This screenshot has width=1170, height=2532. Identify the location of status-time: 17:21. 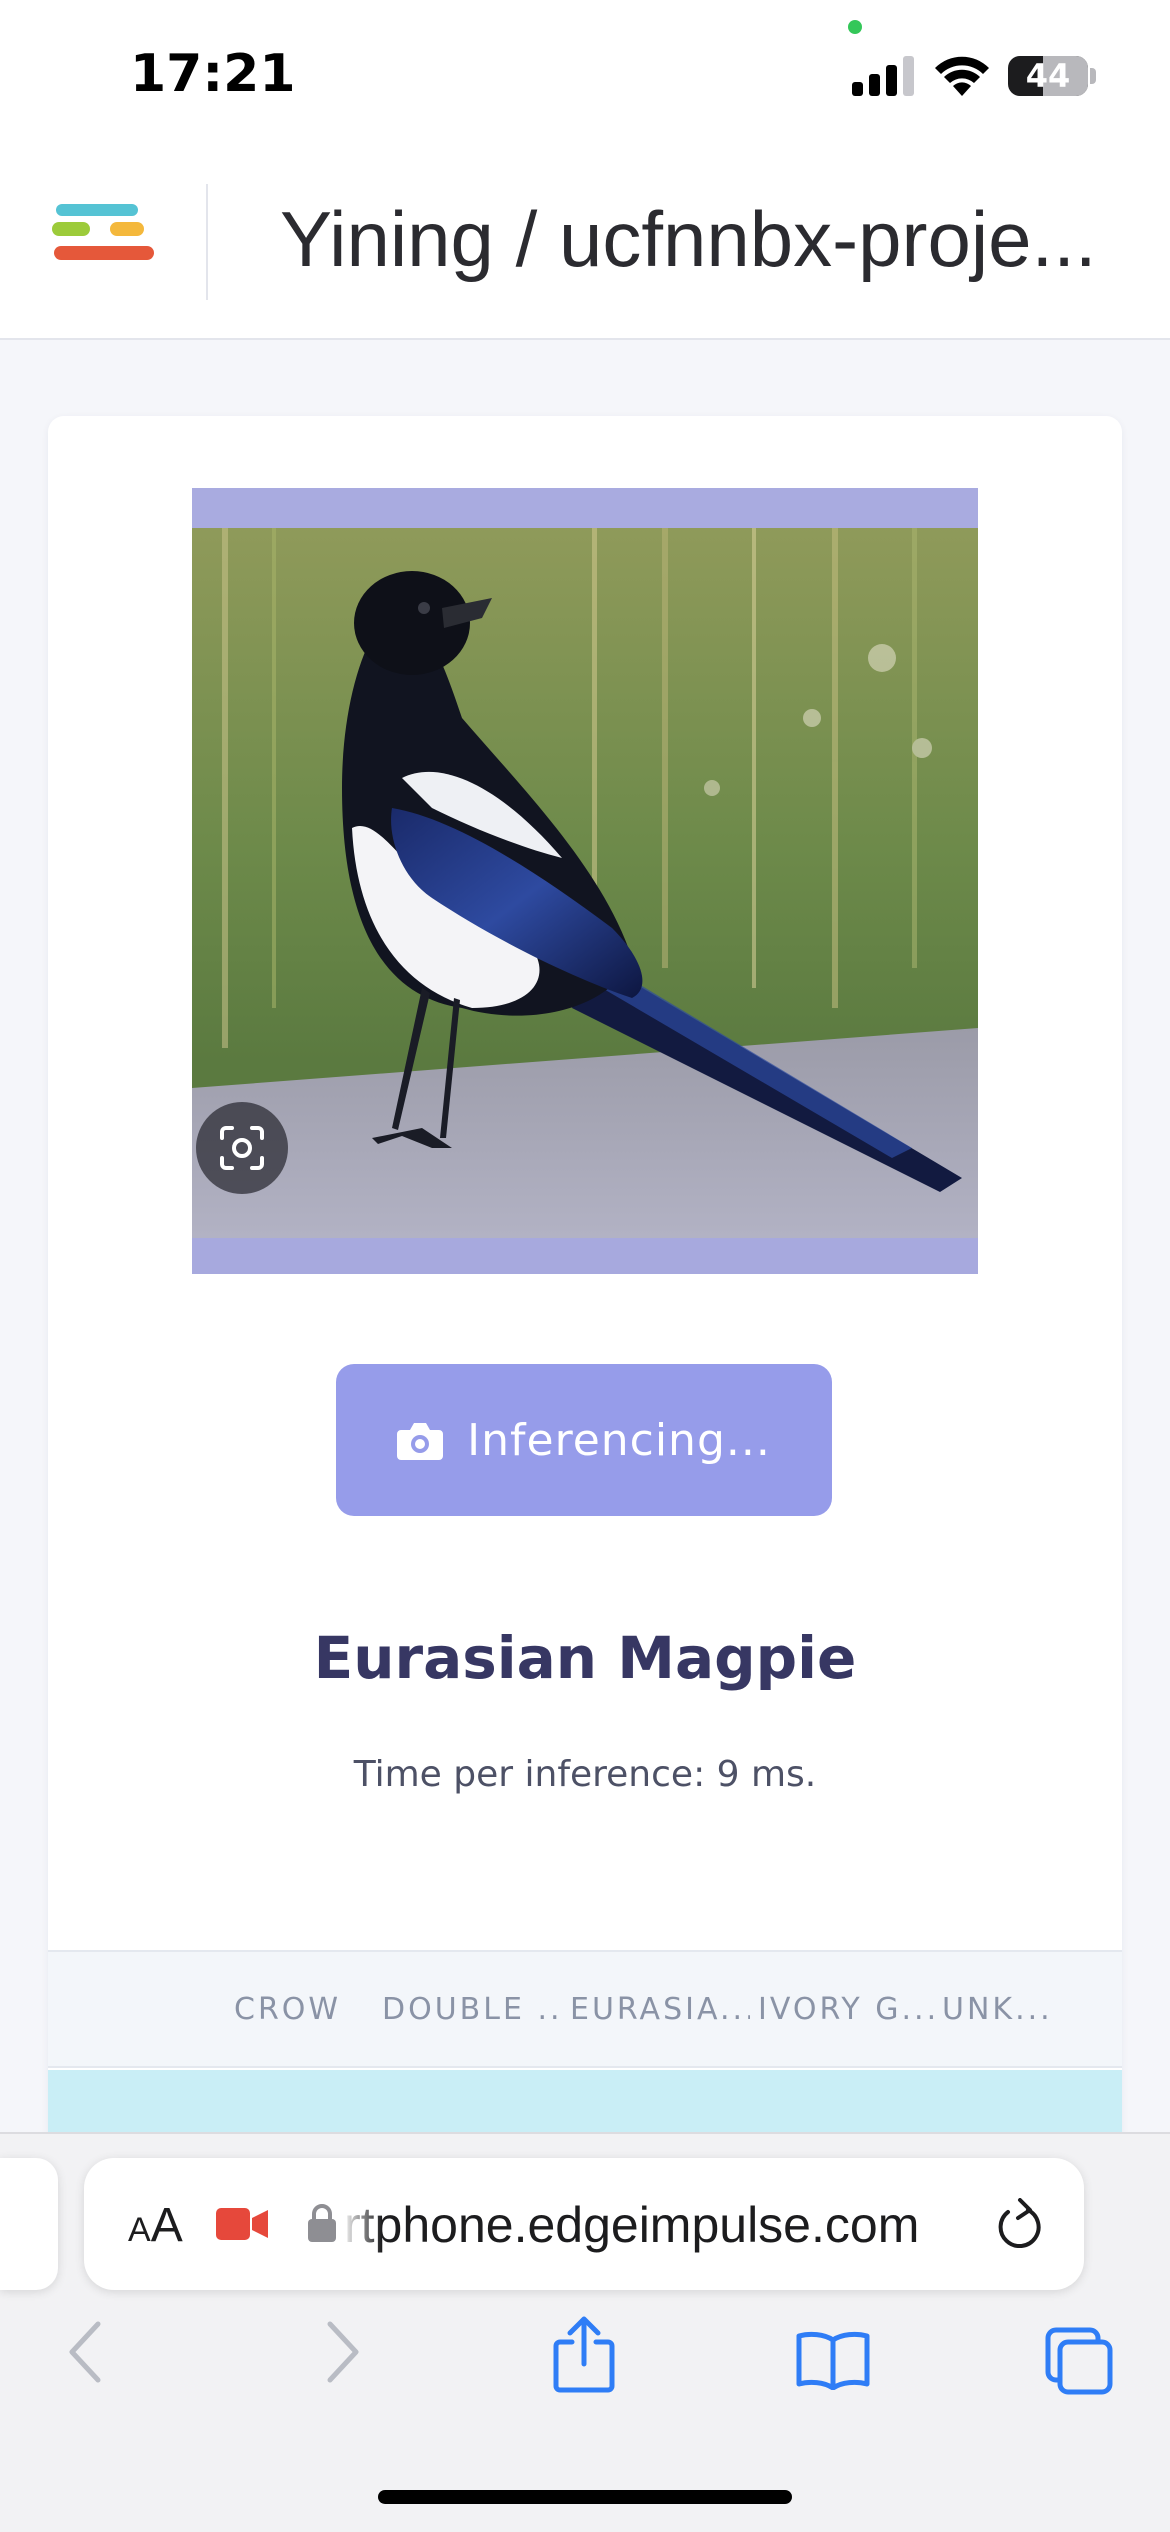
(213, 74).